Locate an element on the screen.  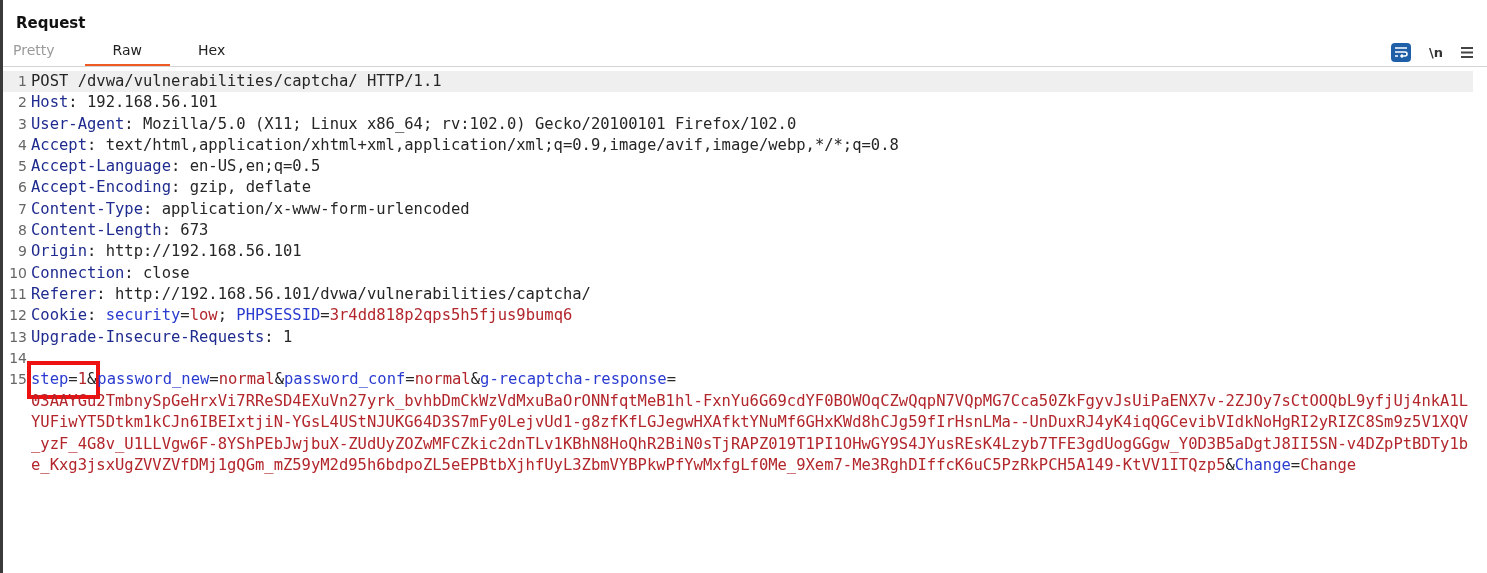
line-number: 7 is located at coordinates (22, 209).